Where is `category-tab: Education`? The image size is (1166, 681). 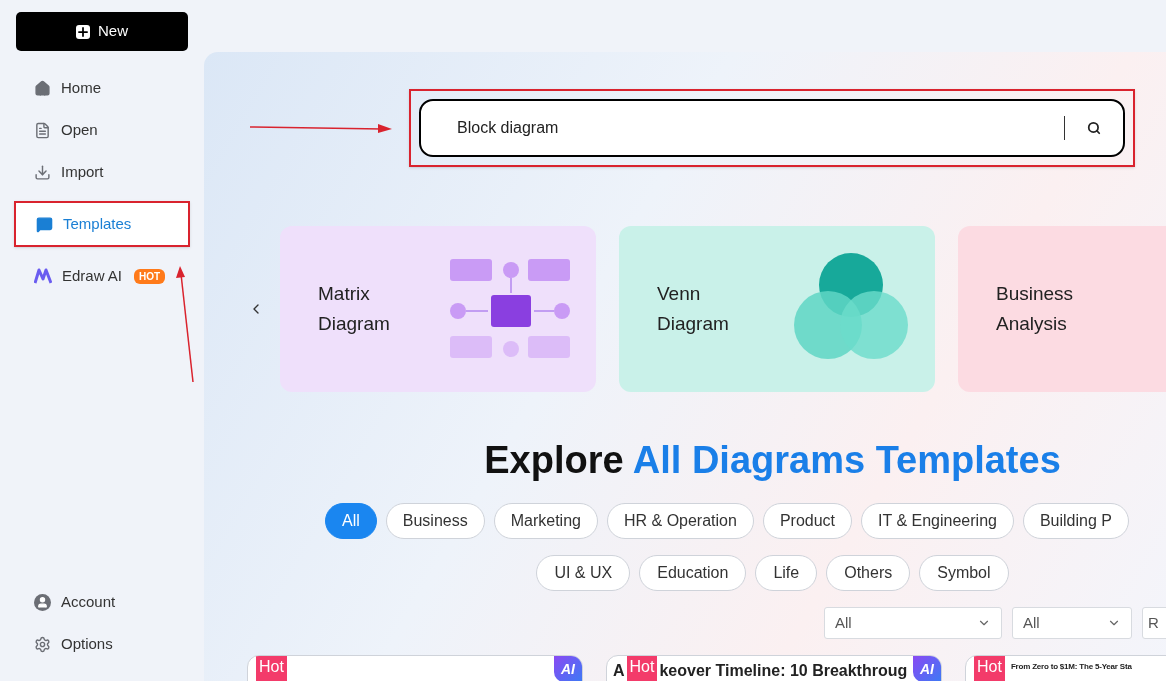
category-tab: Education is located at coordinates (693, 573).